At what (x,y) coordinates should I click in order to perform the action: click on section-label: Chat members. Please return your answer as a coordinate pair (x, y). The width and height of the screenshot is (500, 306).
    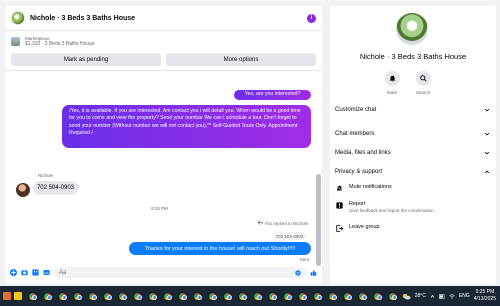
    Looking at the image, I should click on (355, 133).